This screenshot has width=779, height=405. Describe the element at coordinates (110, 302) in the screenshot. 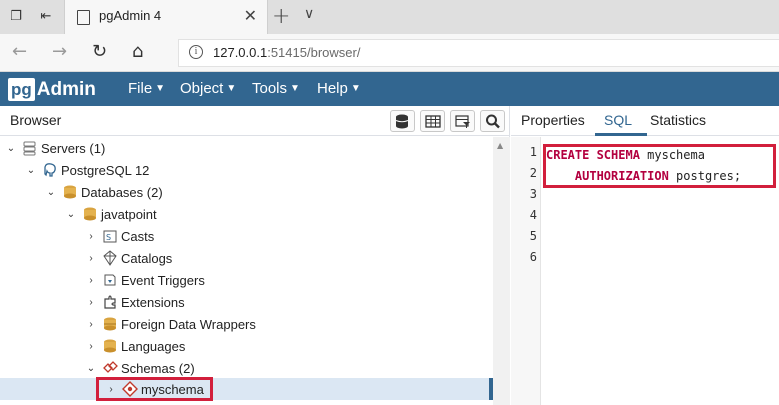

I see `extensions-icon` at that location.